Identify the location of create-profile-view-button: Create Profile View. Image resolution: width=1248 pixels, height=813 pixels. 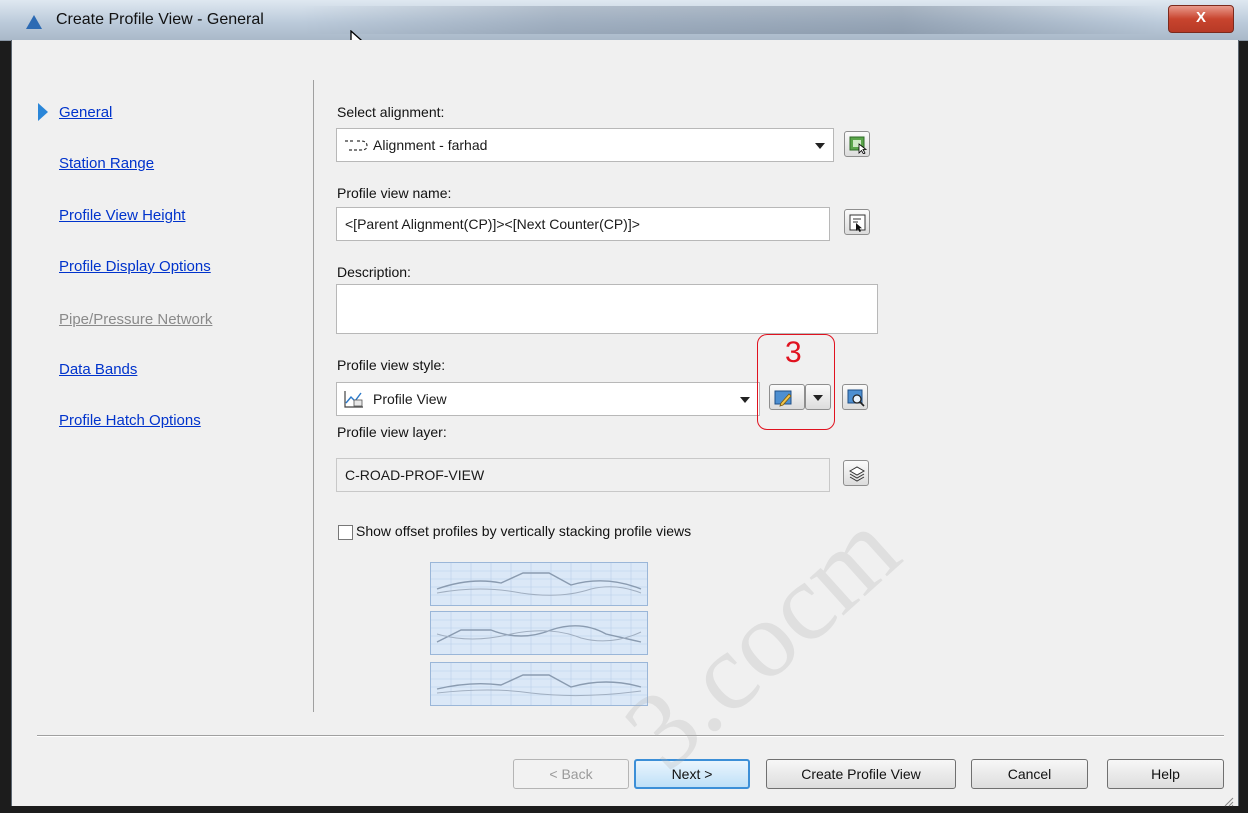
(861, 774).